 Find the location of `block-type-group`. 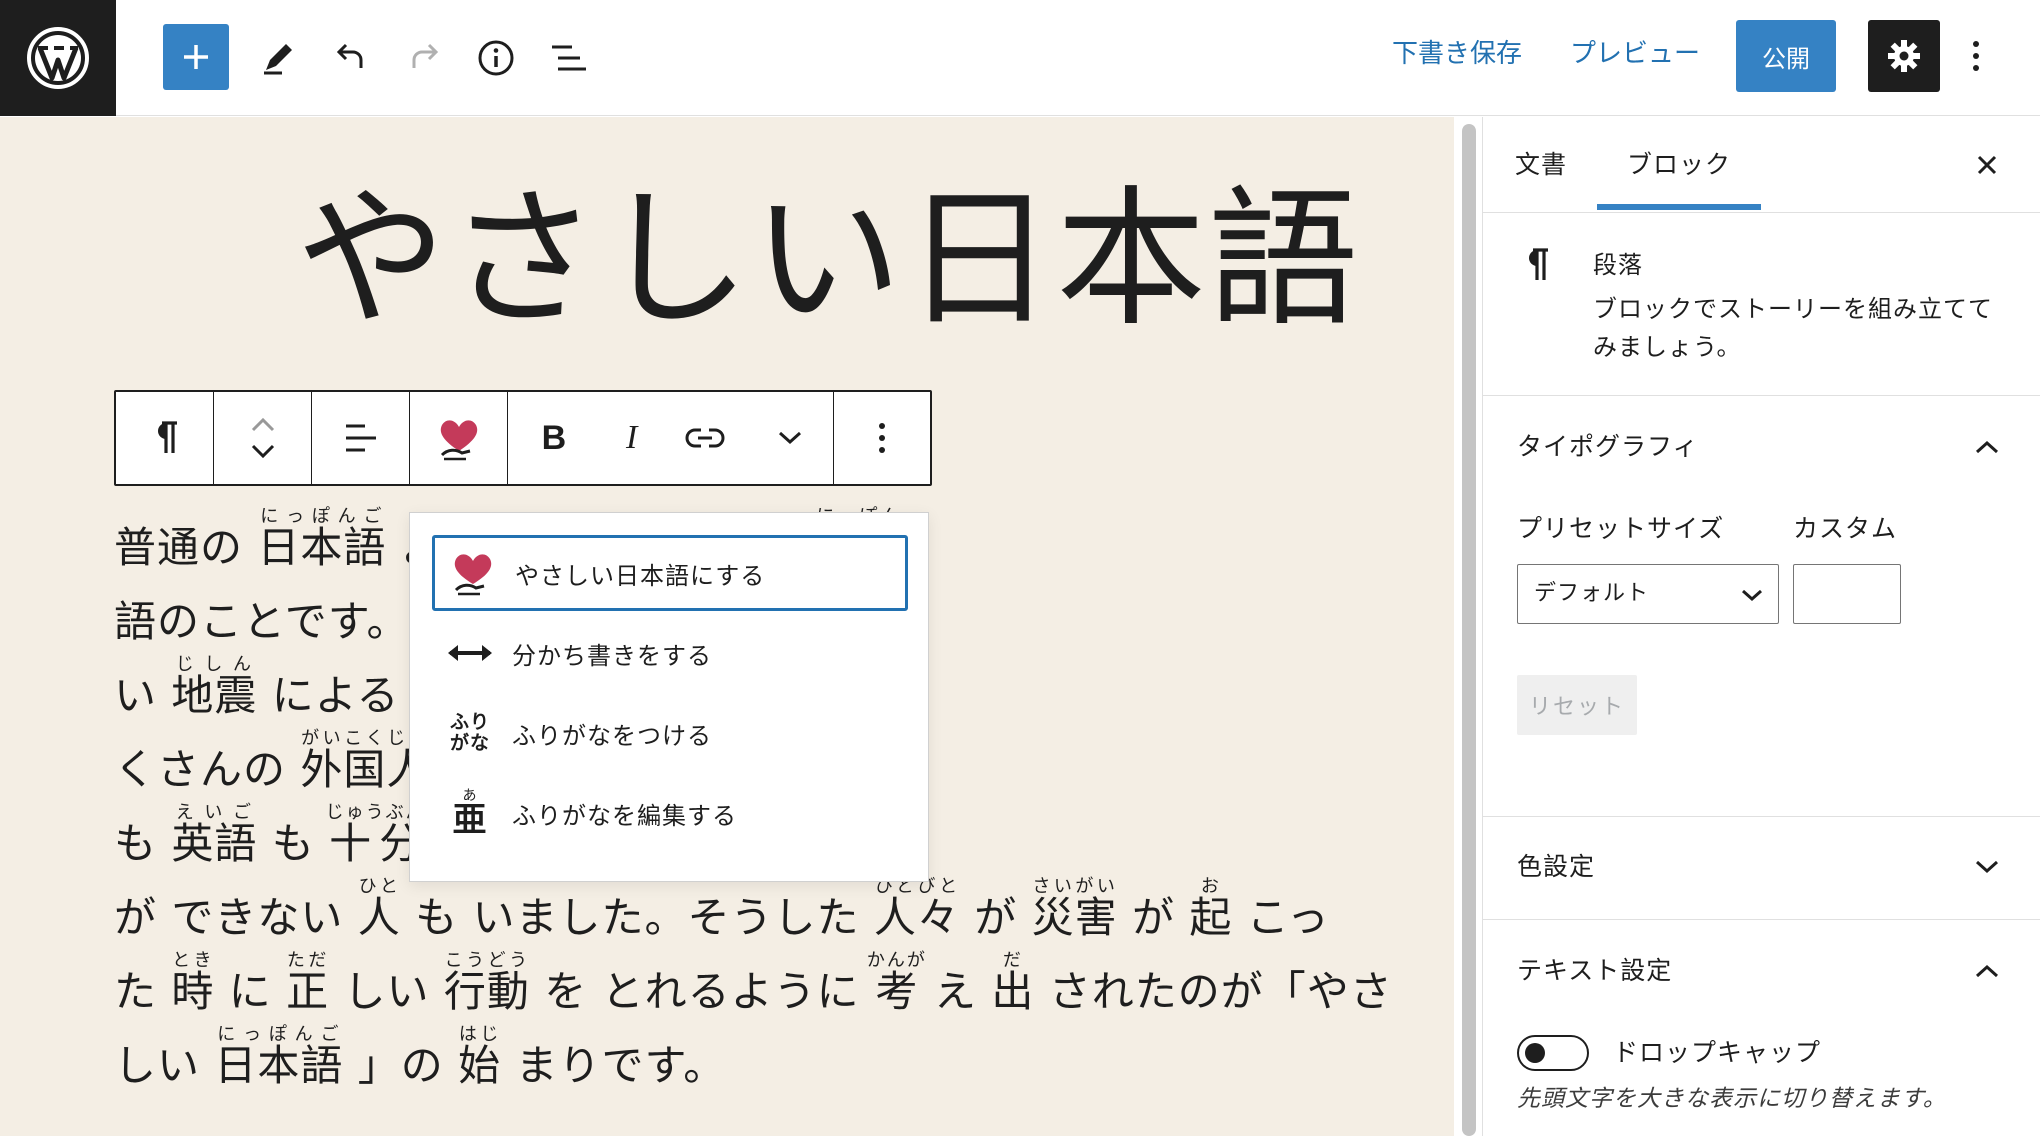

block-type-group is located at coordinates (165, 438).